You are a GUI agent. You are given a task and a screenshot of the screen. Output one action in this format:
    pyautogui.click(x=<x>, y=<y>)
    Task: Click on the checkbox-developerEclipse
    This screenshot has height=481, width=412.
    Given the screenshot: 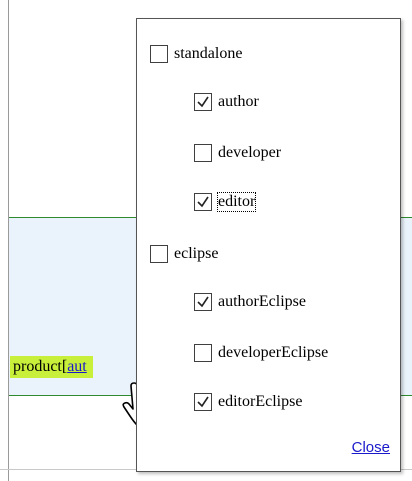 What is the action you would take?
    pyautogui.click(x=203, y=353)
    